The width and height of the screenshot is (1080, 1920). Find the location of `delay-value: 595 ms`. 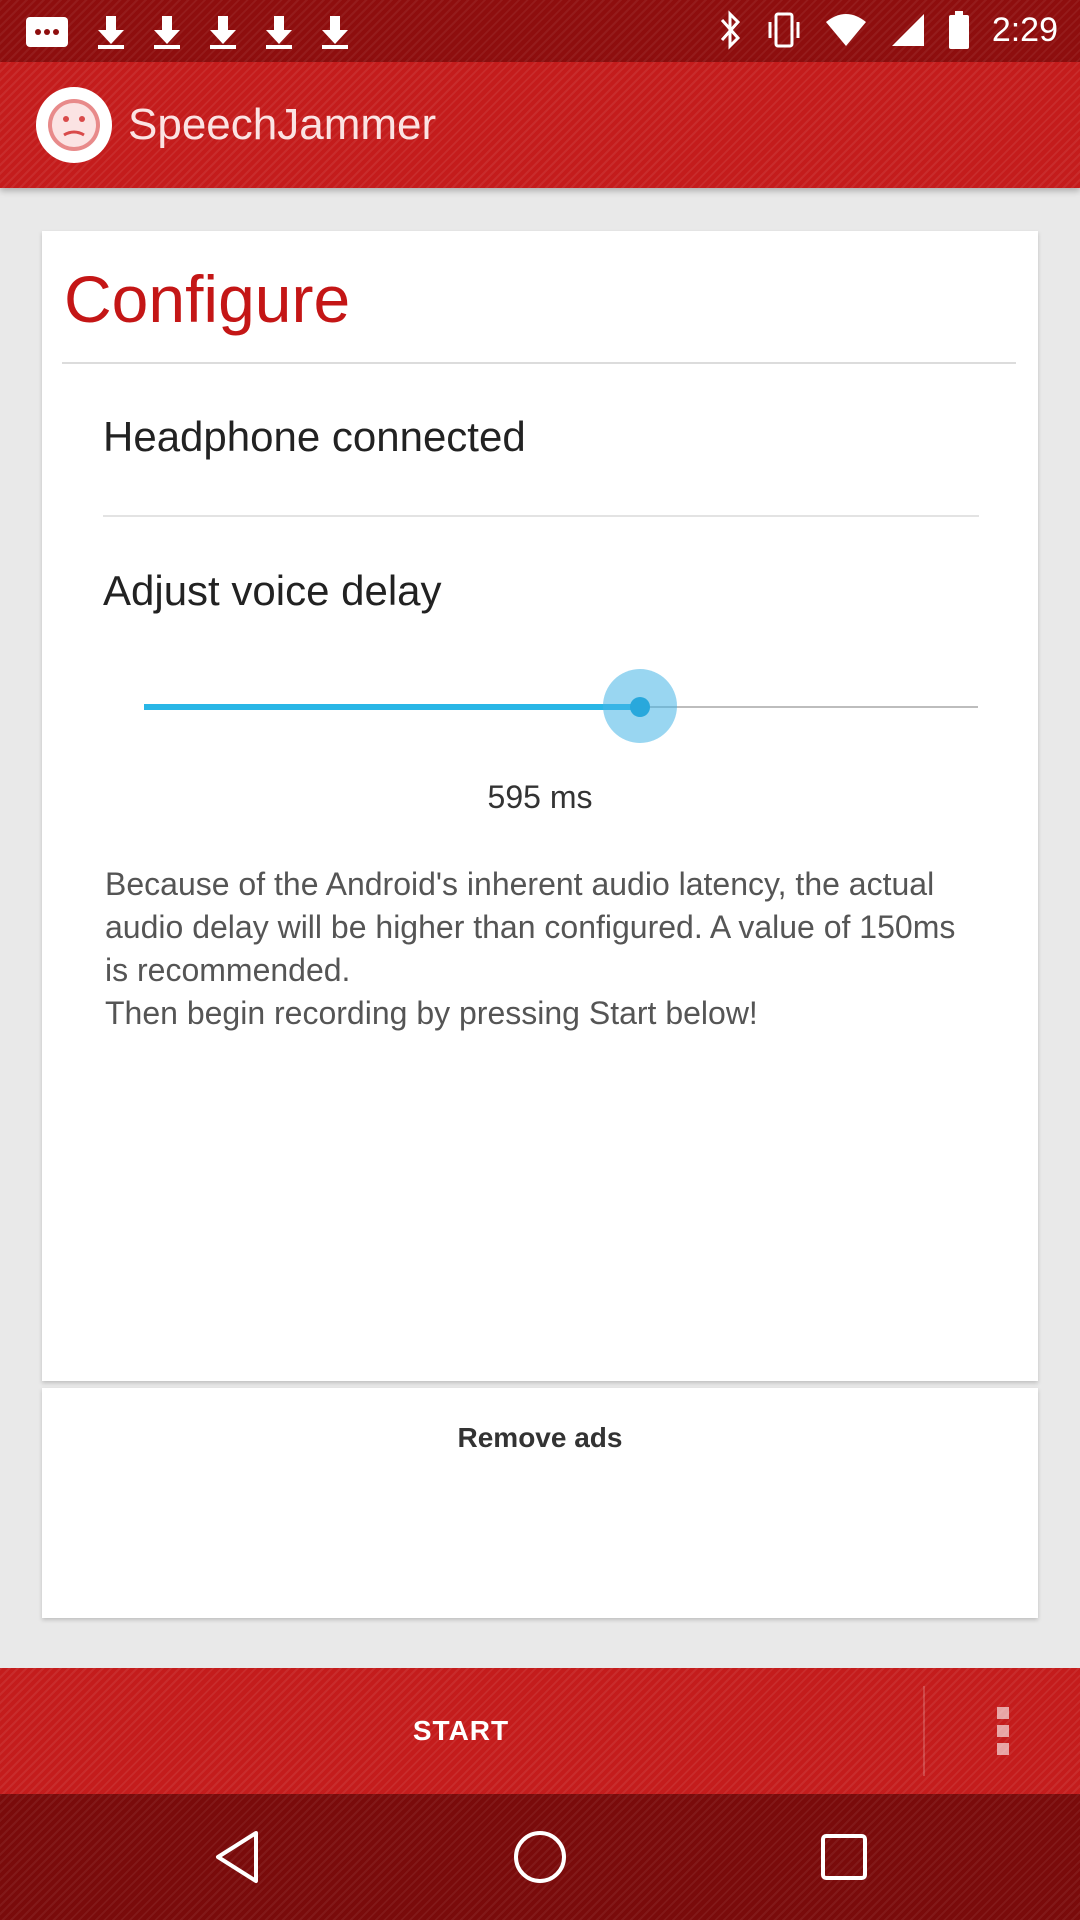

delay-value: 595 ms is located at coordinates (540, 797).